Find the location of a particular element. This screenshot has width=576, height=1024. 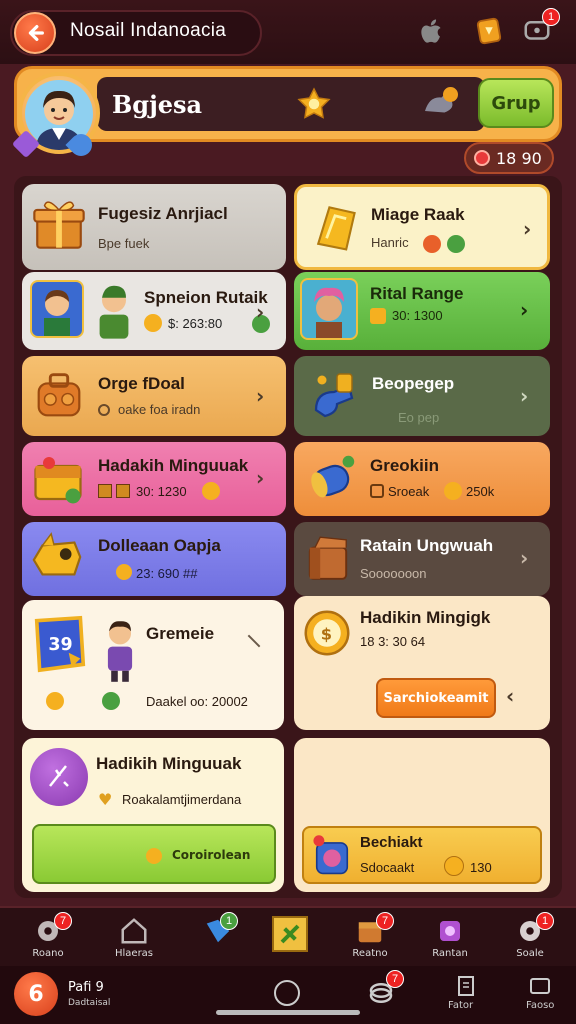

svg-text: 39 is located at coordinates (60, 645).